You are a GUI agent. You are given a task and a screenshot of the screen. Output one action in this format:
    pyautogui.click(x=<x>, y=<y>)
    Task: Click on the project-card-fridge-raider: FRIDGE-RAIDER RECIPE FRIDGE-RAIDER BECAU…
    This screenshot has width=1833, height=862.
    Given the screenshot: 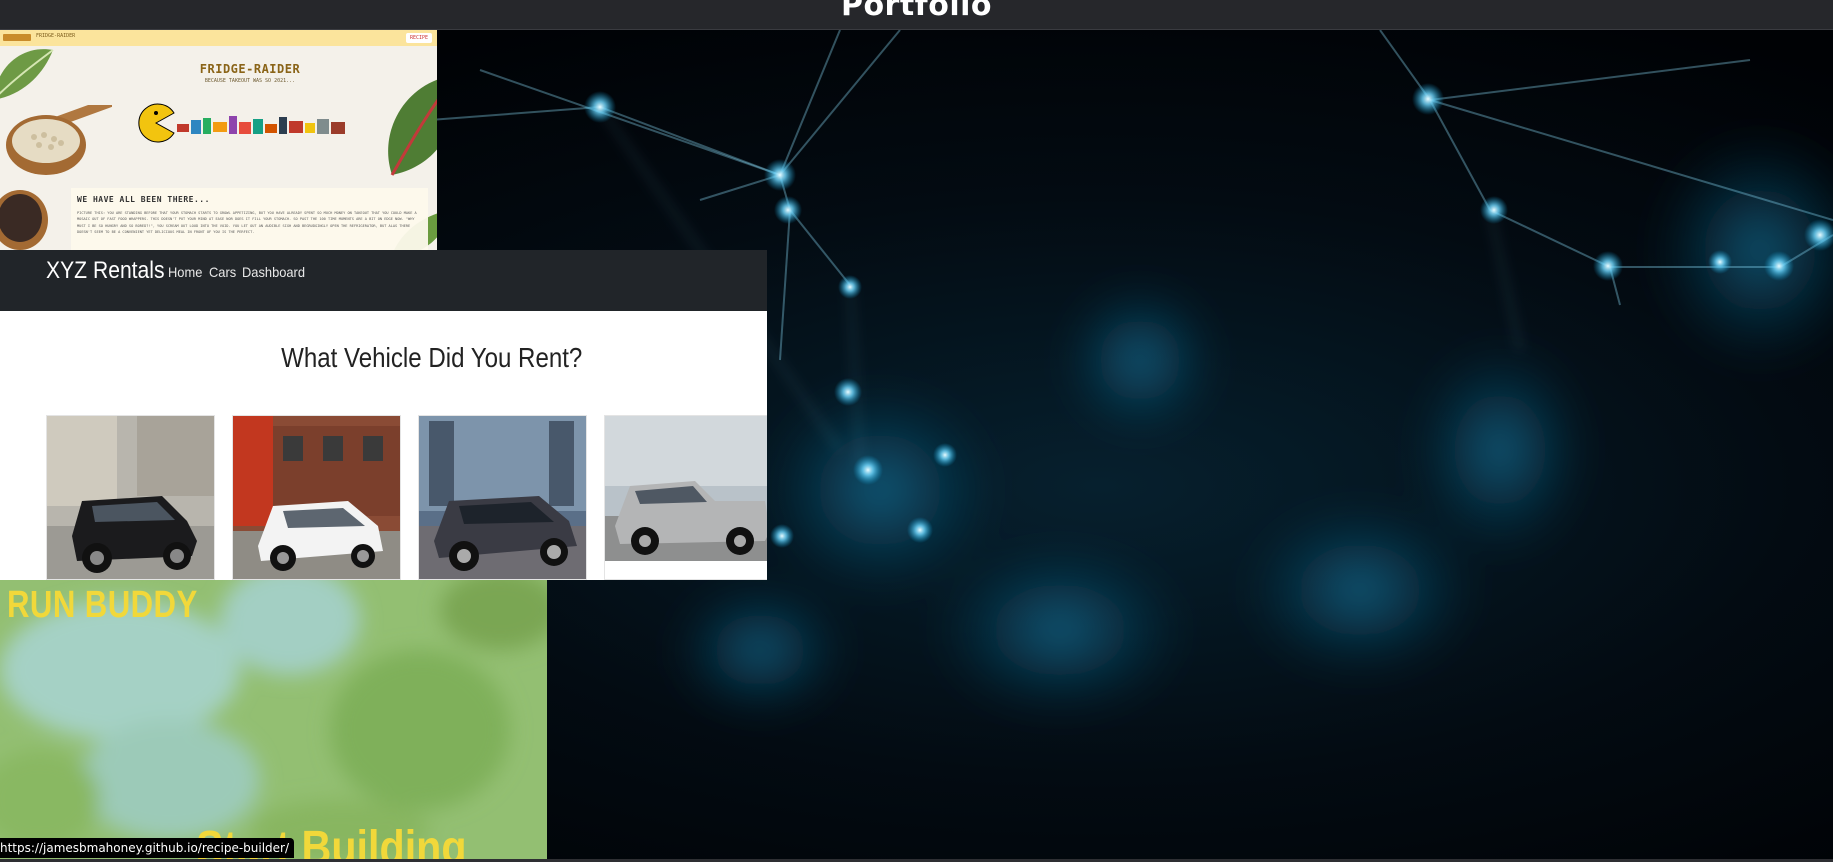 What is the action you would take?
    pyautogui.click(x=218, y=140)
    